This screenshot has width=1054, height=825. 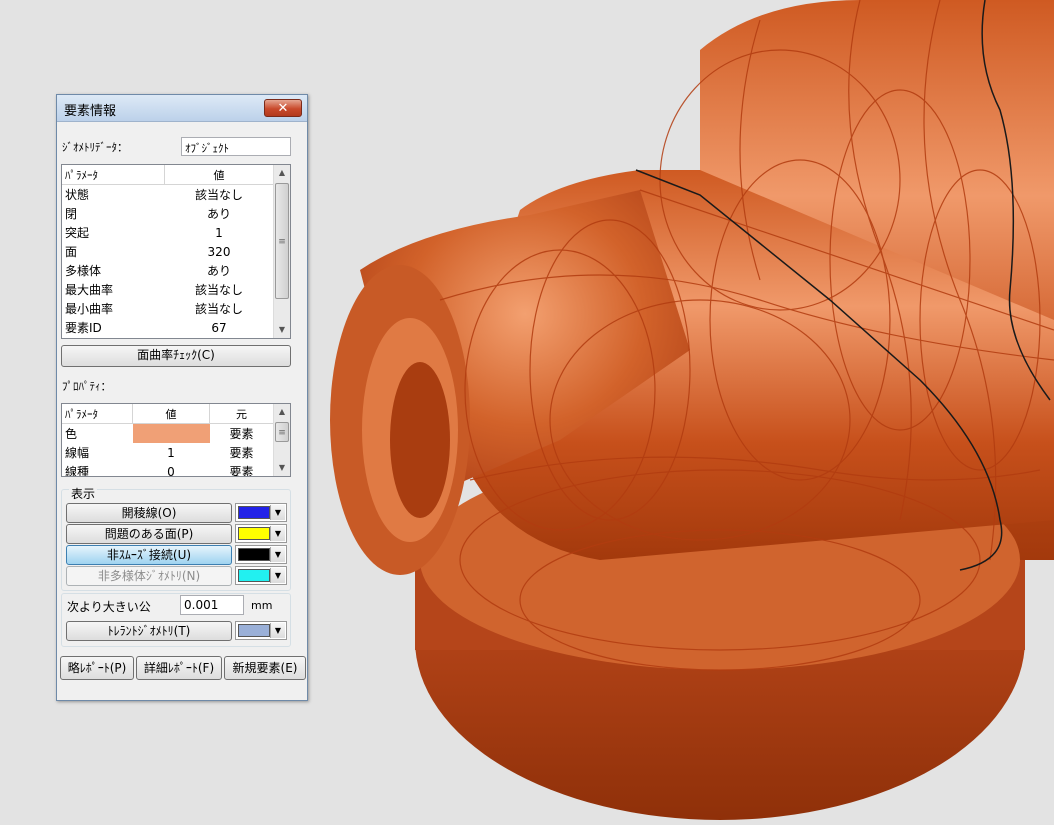 What do you see at coordinates (90, 111) in the screenshot?
I see `dialog-title: 要素情報` at bounding box center [90, 111].